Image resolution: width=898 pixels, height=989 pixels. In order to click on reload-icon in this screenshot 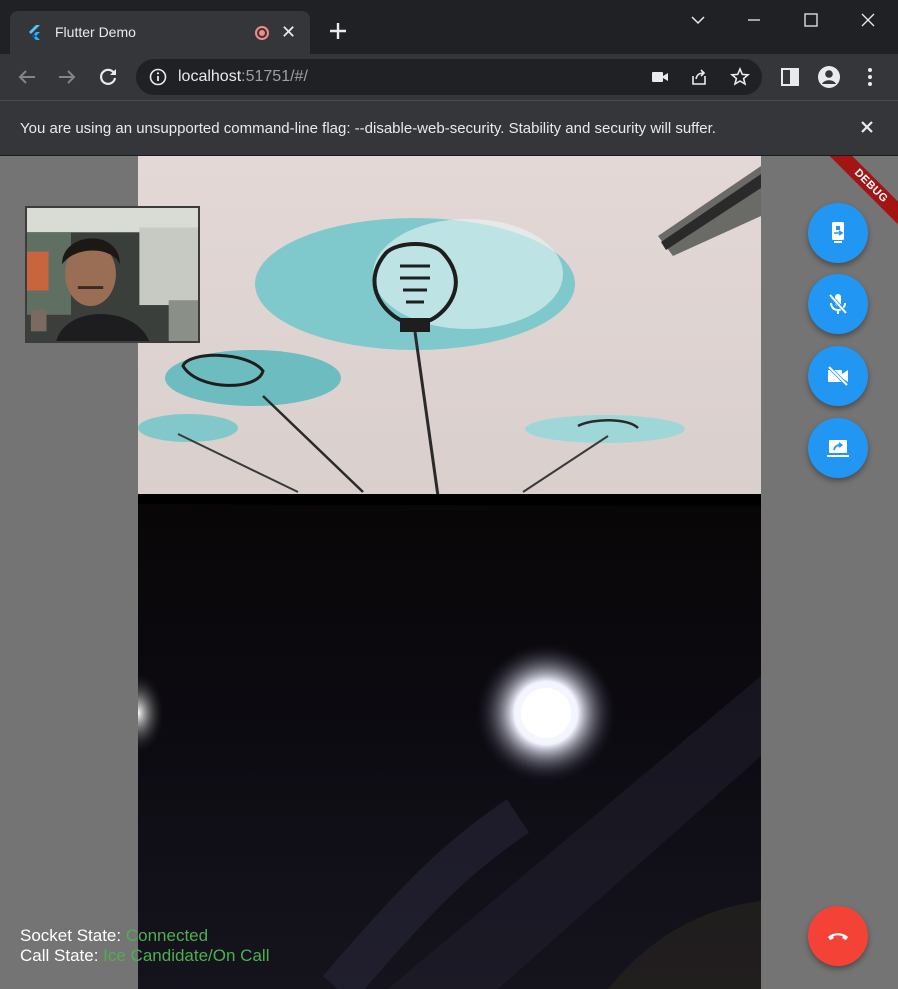, I will do `click(108, 77)`.